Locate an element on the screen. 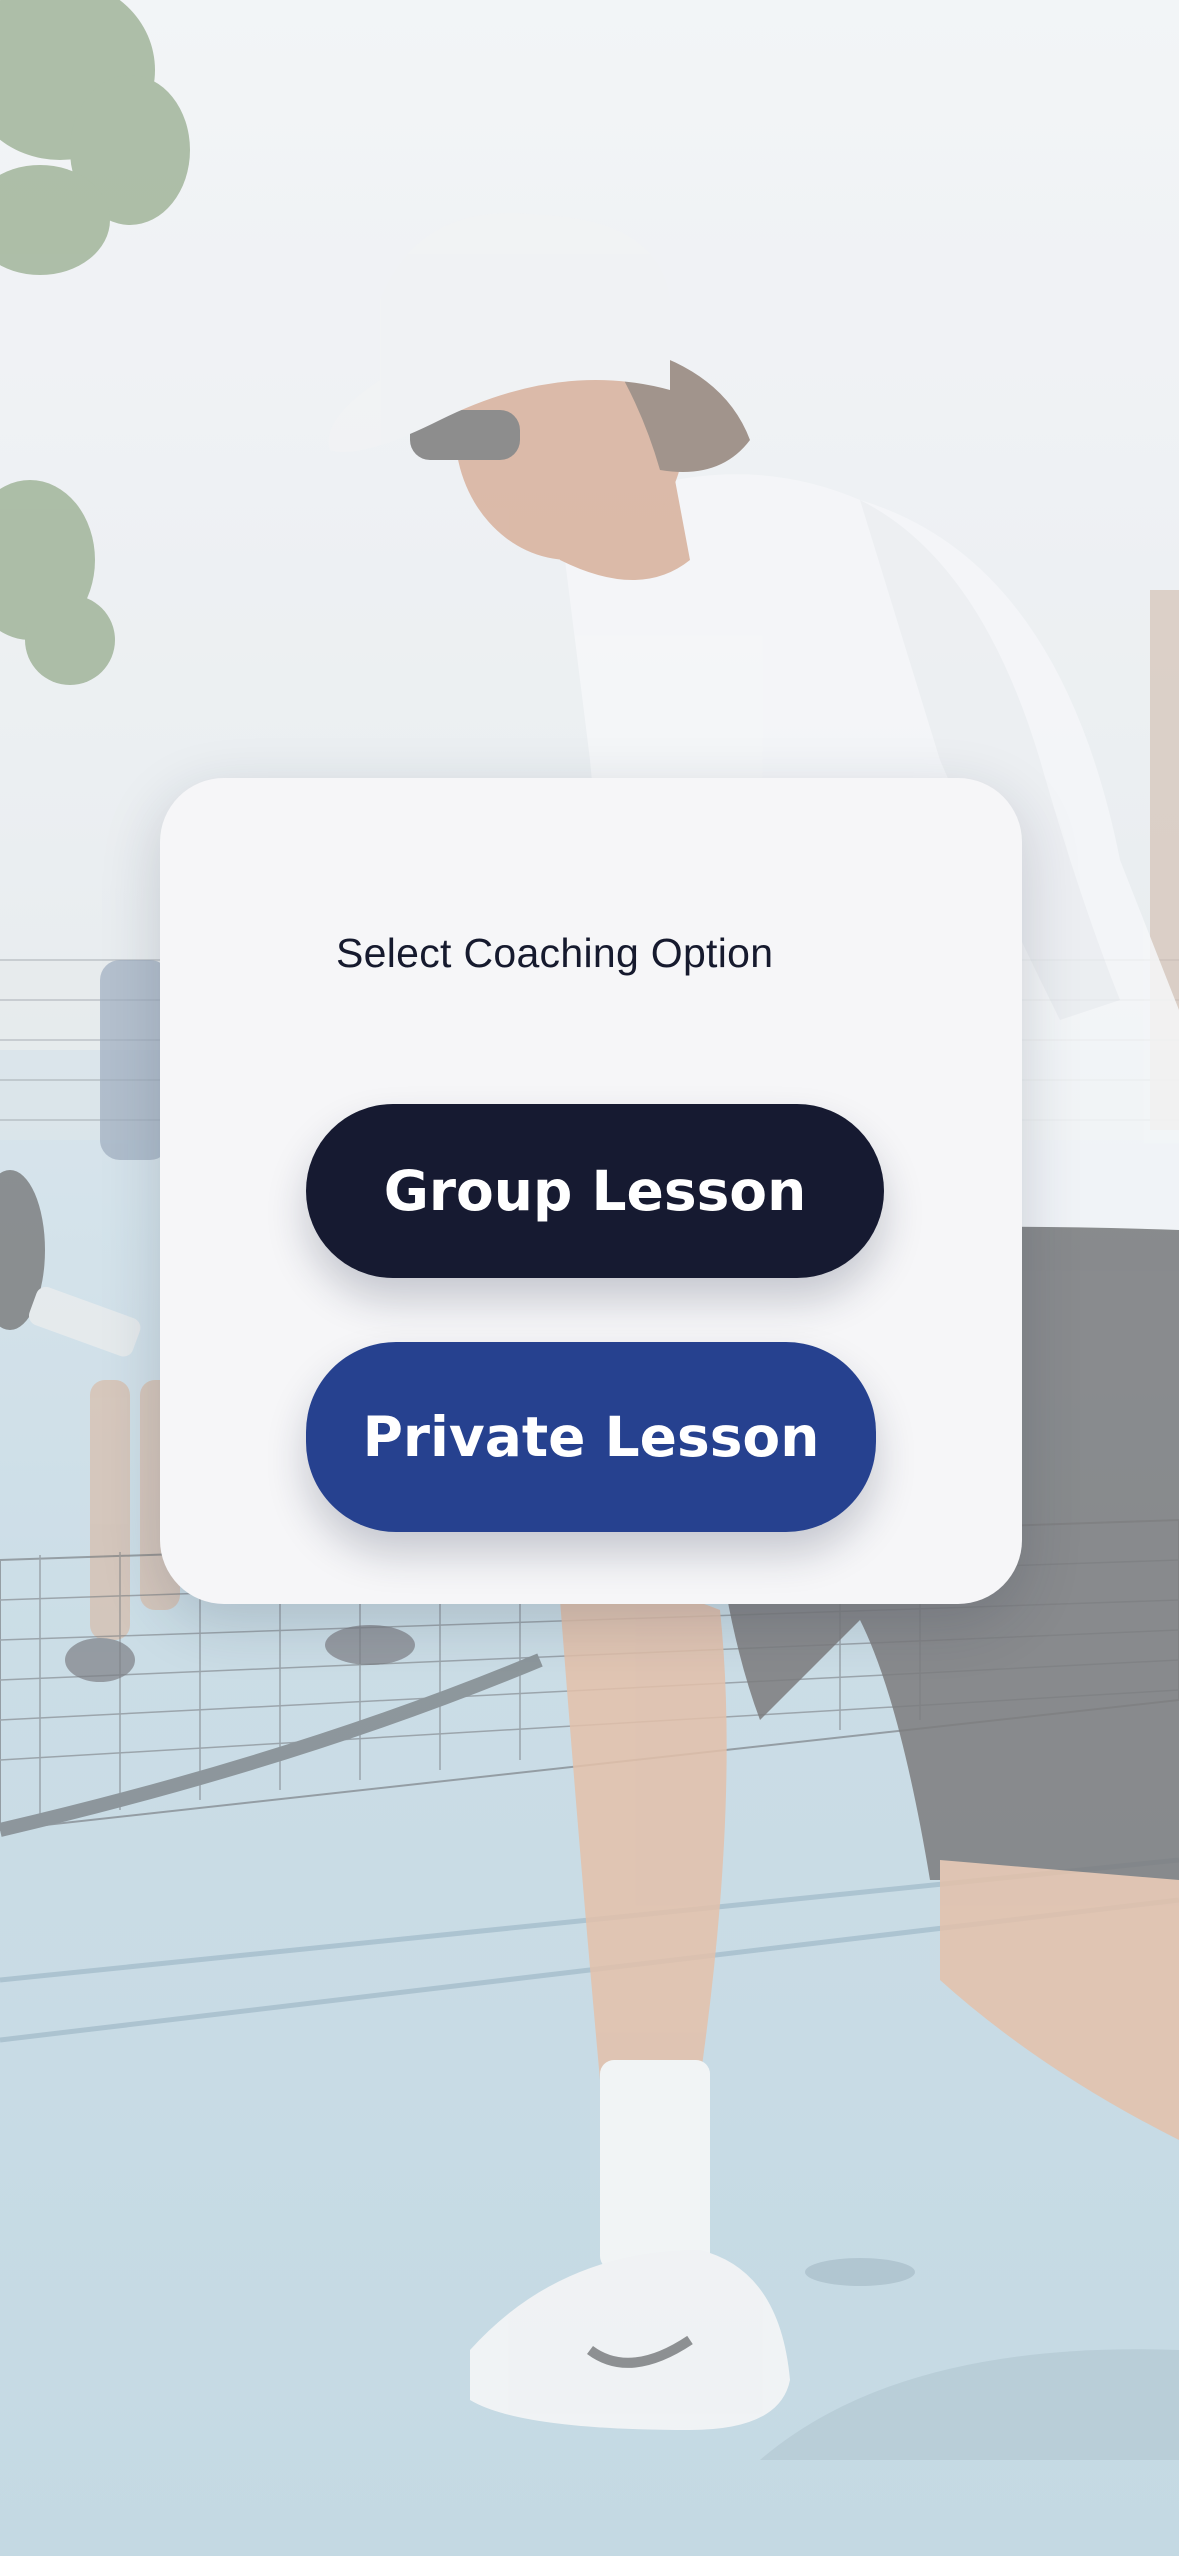 The image size is (1179, 2556). private-lesson-button: Private Lesson is located at coordinates (591, 1437).